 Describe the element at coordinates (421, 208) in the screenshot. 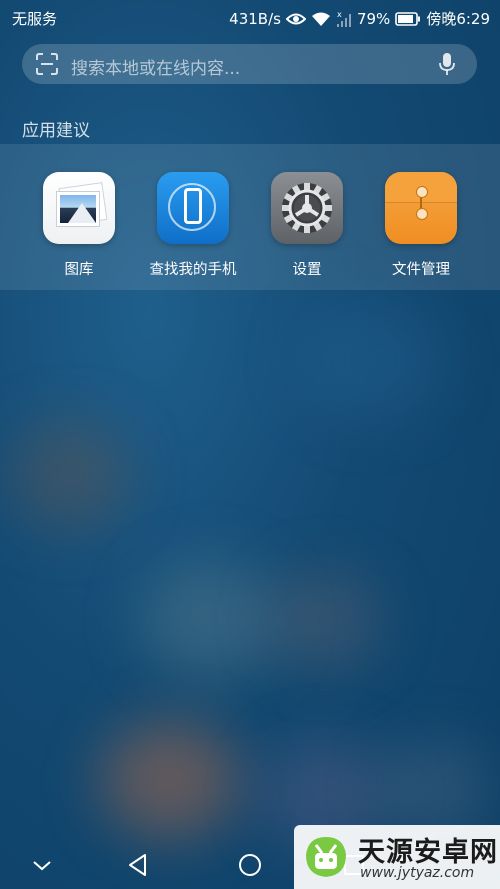

I see `file-manager-icon` at that location.